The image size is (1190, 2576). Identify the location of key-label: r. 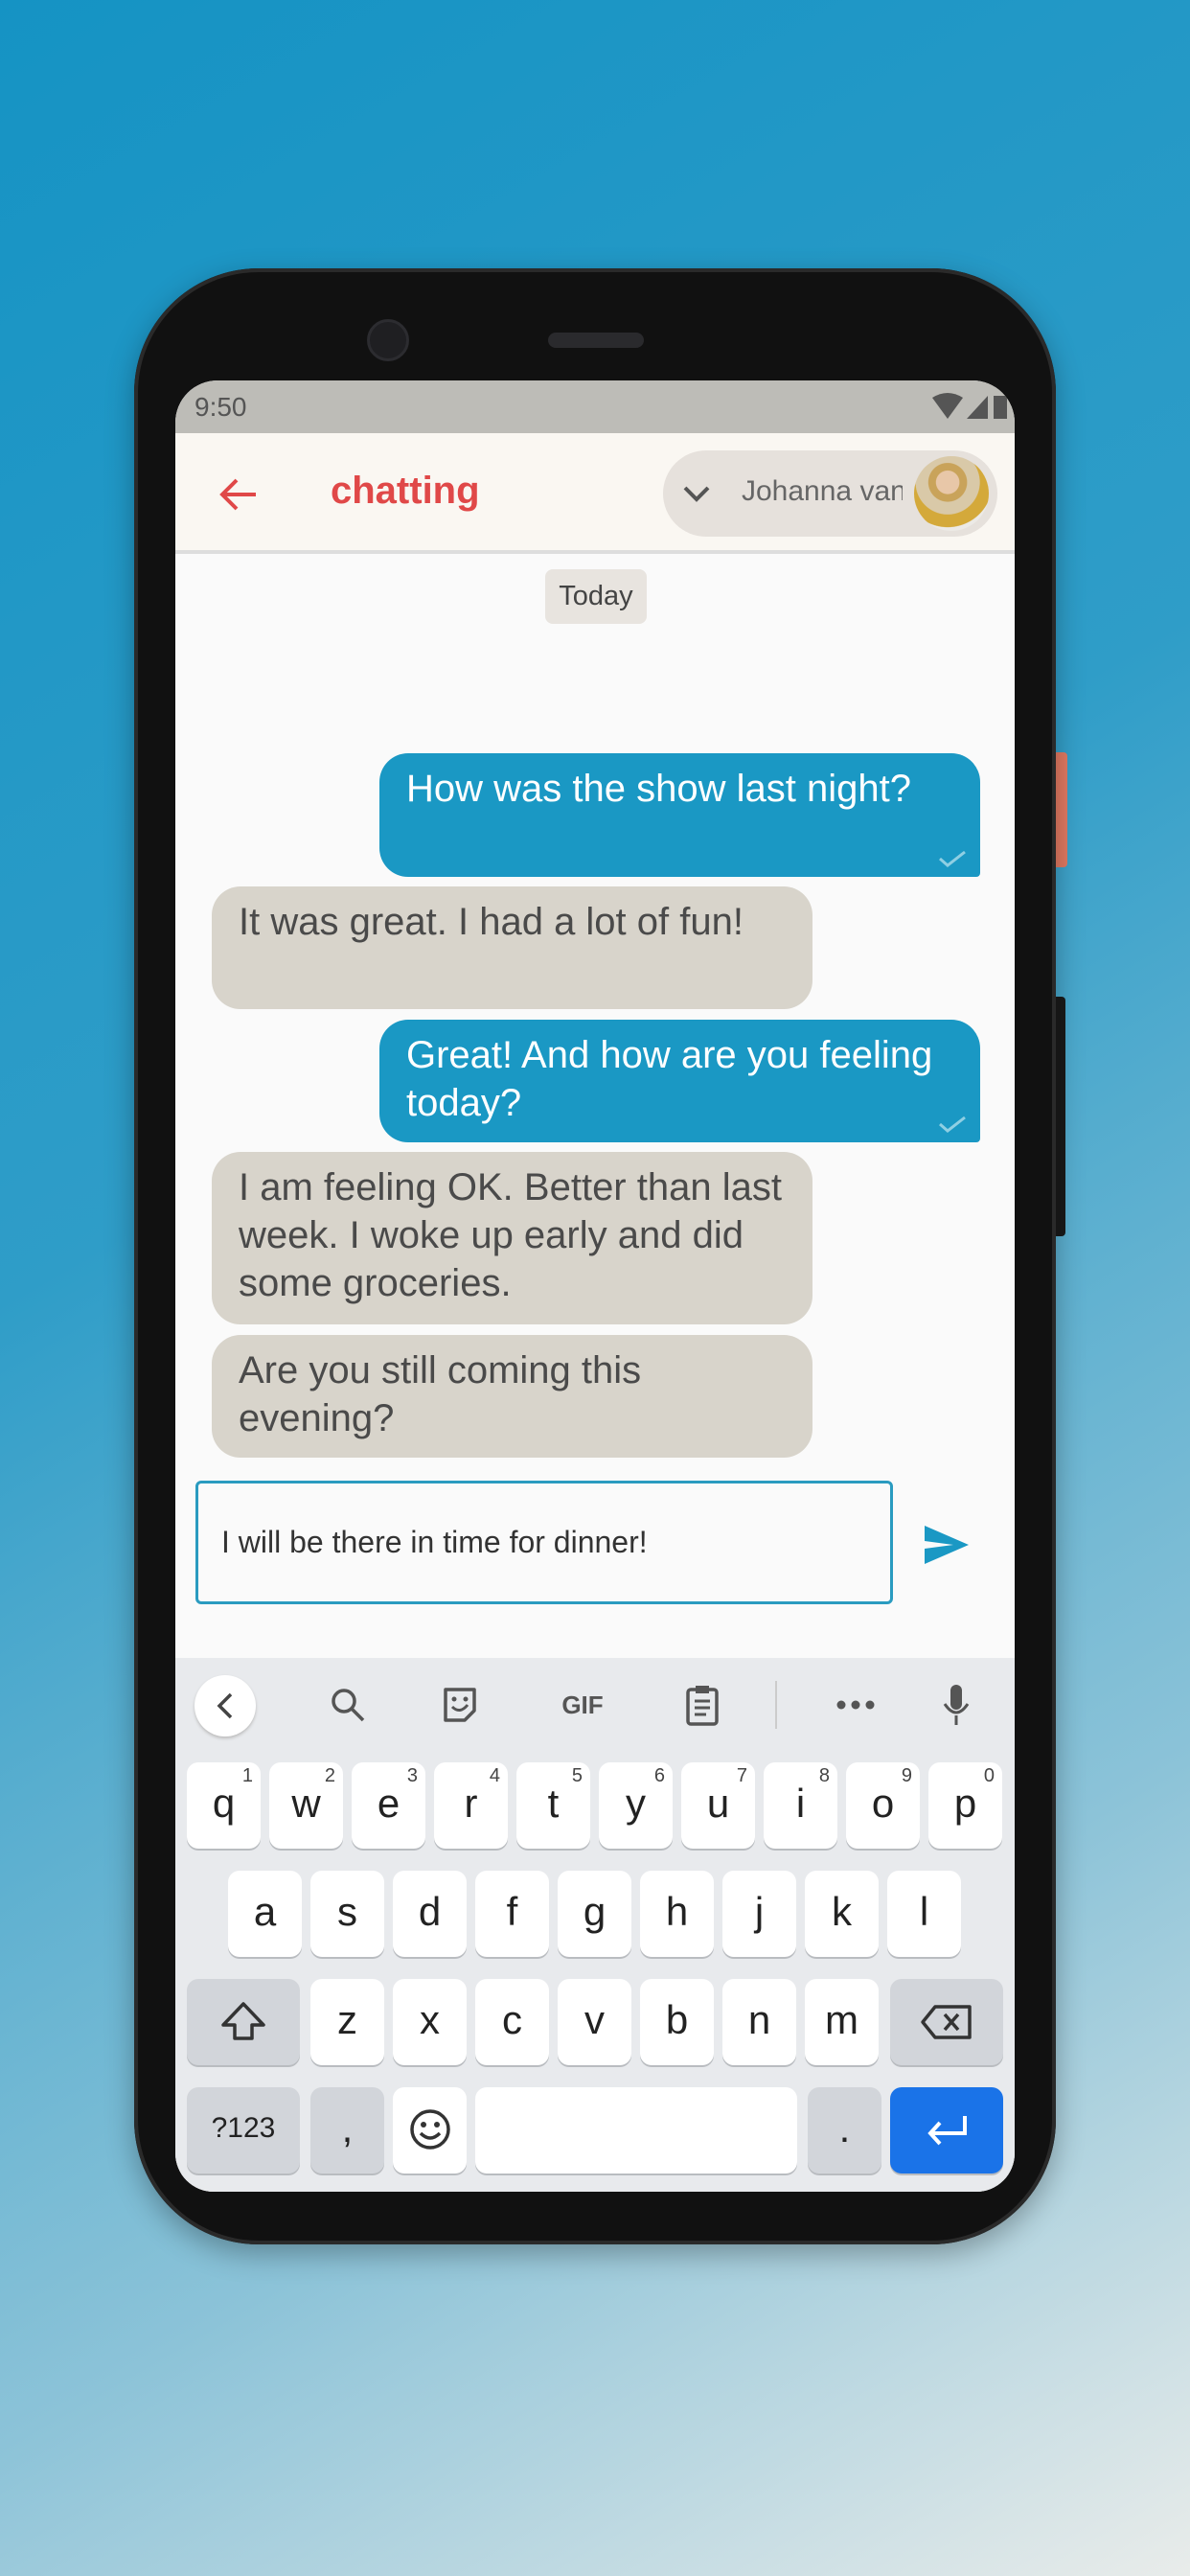
(471, 1803).